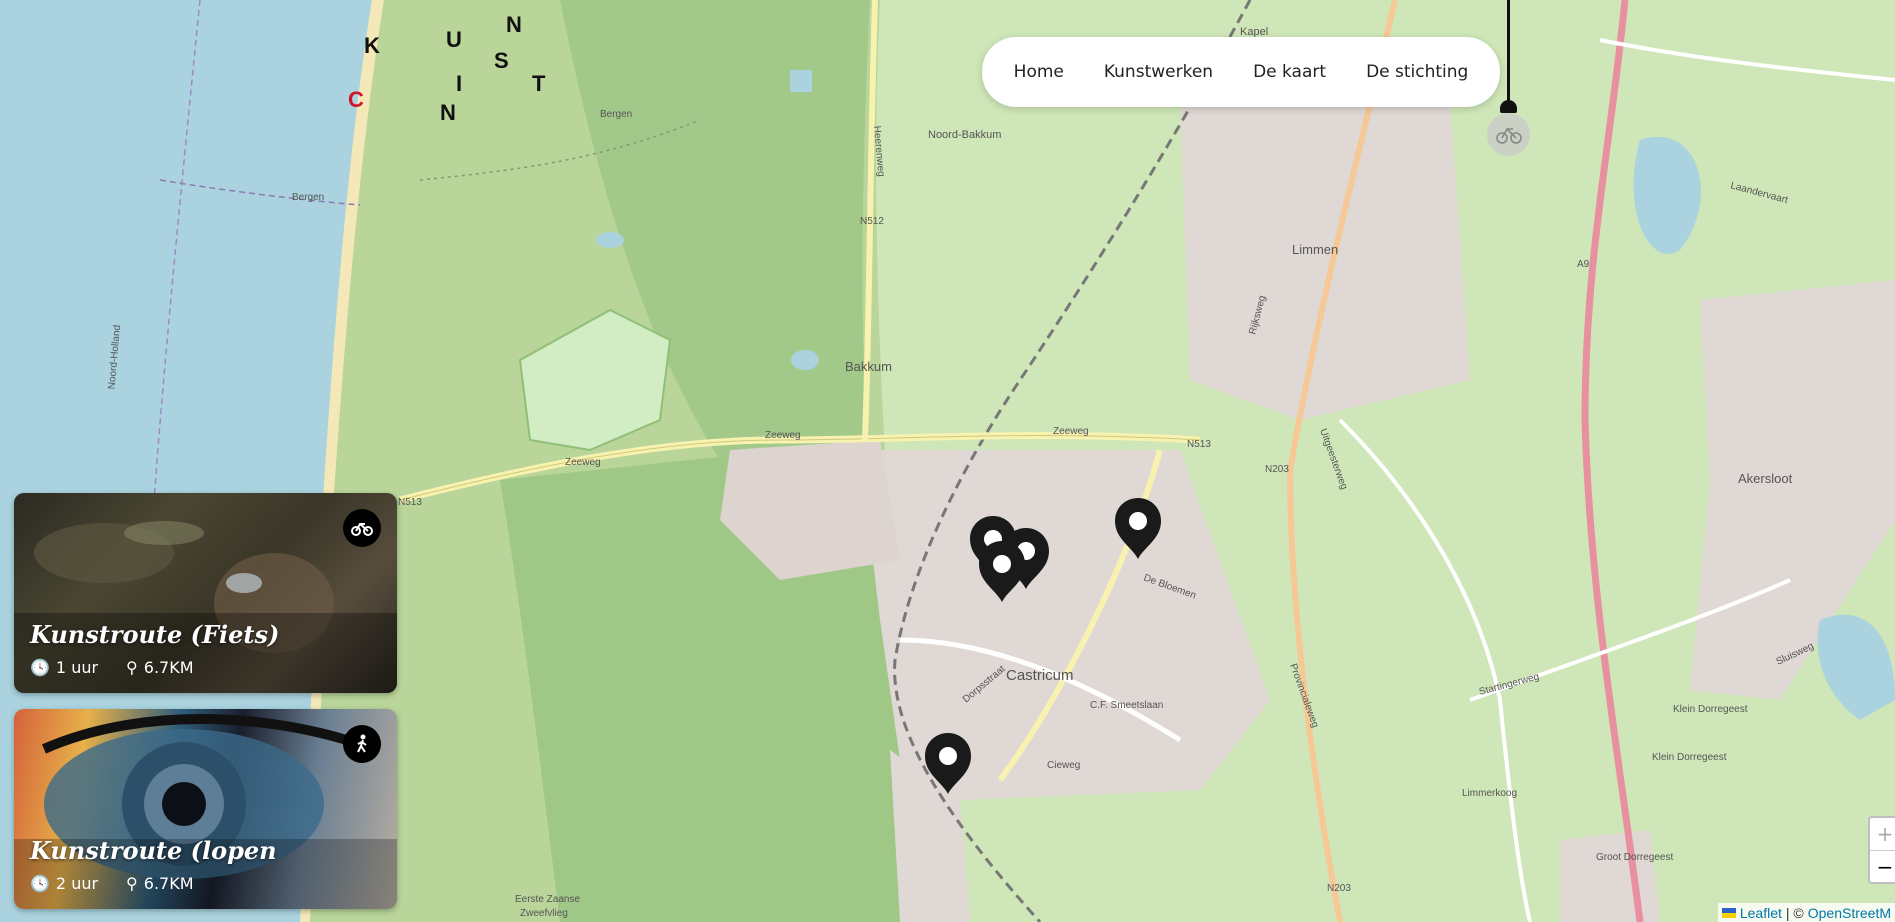 This screenshot has width=1895, height=922. What do you see at coordinates (1489, 793) in the screenshot?
I see `label-limmerkoog: Limmerkoog` at bounding box center [1489, 793].